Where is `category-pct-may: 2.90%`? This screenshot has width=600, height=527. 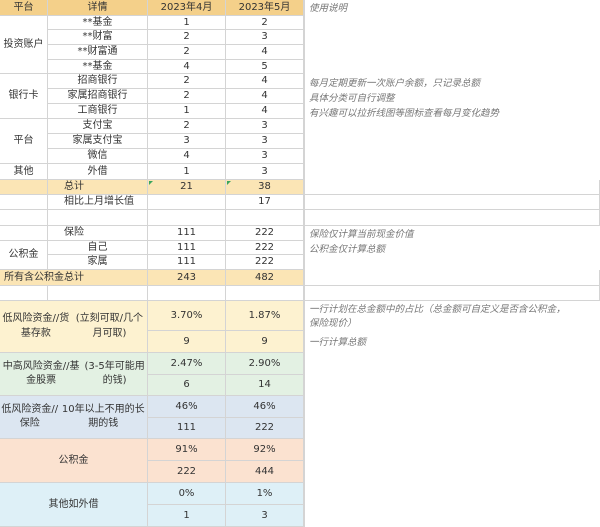 category-pct-may: 2.90% is located at coordinates (265, 364).